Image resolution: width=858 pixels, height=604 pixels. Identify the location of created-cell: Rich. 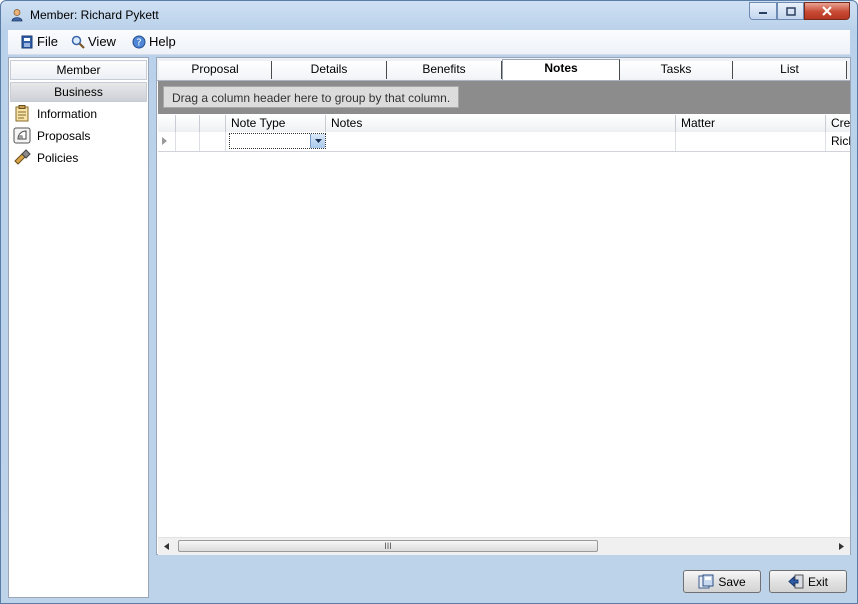
(838, 141).